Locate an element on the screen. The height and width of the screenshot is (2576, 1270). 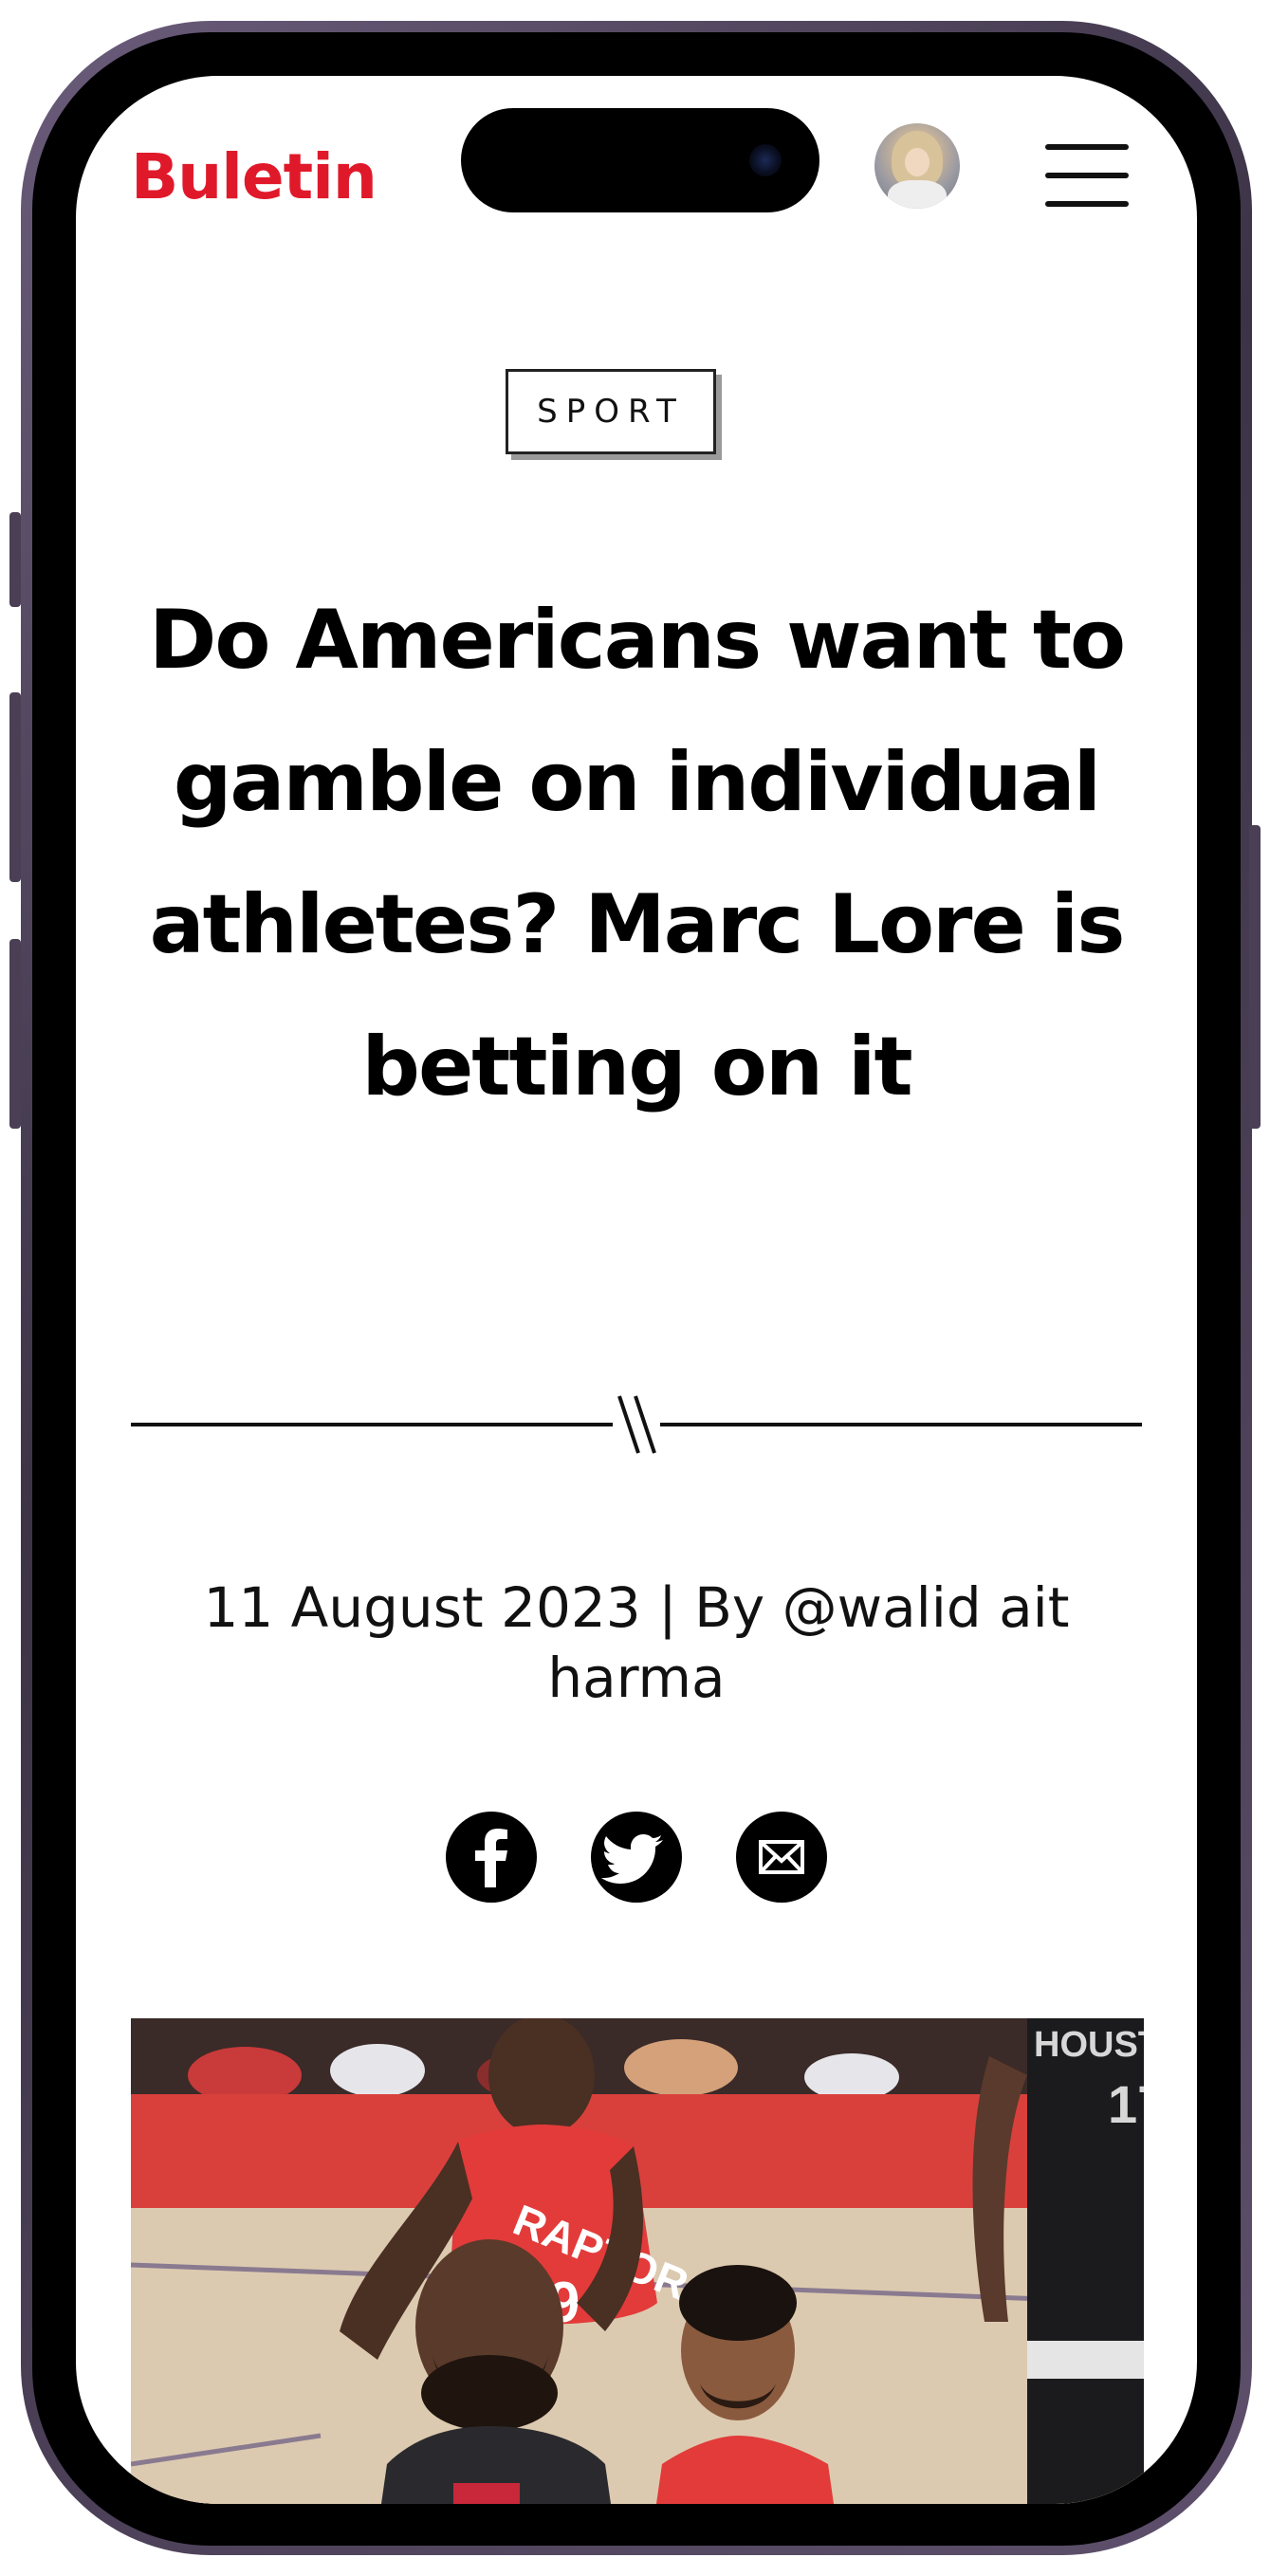
phone-action-button is located at coordinates (15, 559).